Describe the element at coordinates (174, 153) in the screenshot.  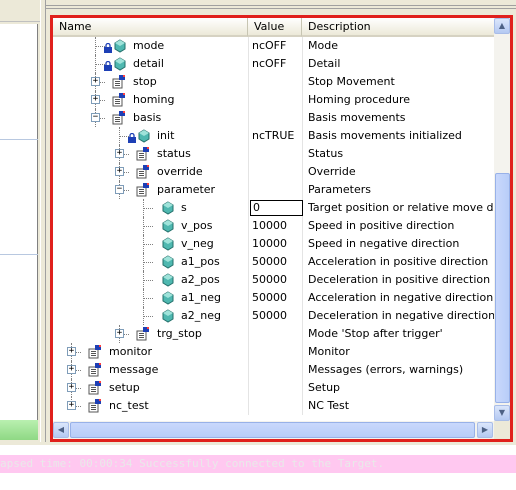
I see `variable-name: status` at that location.